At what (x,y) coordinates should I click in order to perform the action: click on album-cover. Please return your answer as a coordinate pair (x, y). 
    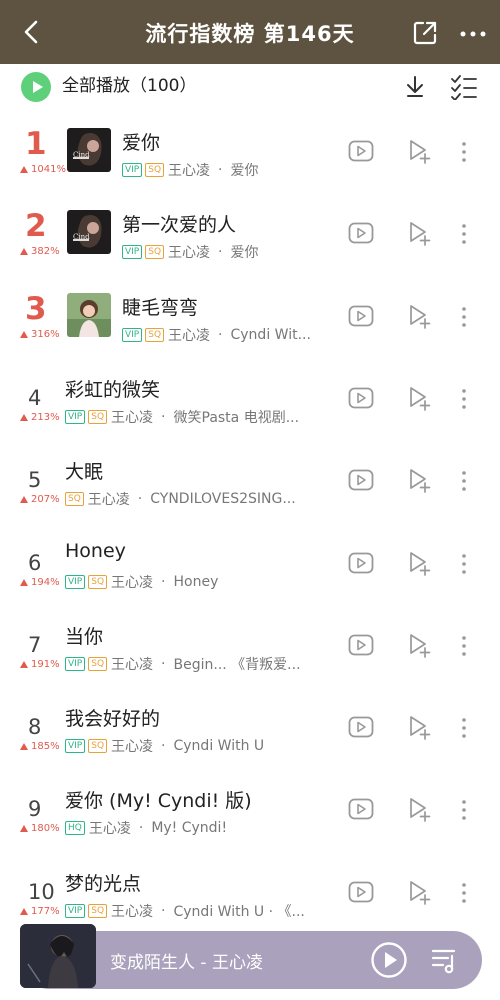
    Looking at the image, I should click on (89, 314).